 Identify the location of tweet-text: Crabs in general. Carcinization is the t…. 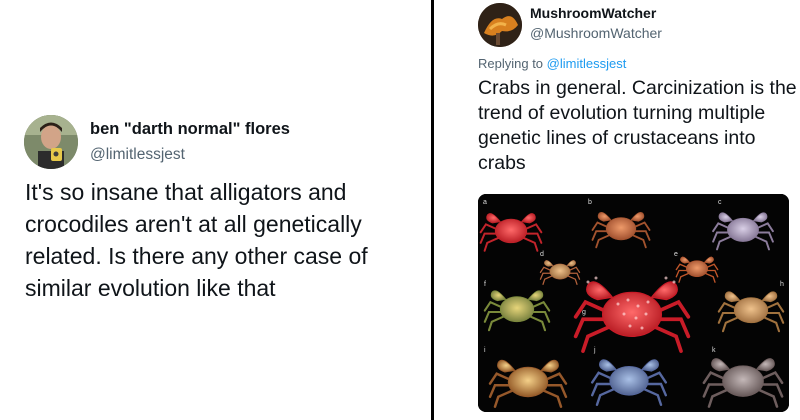
(637, 125).